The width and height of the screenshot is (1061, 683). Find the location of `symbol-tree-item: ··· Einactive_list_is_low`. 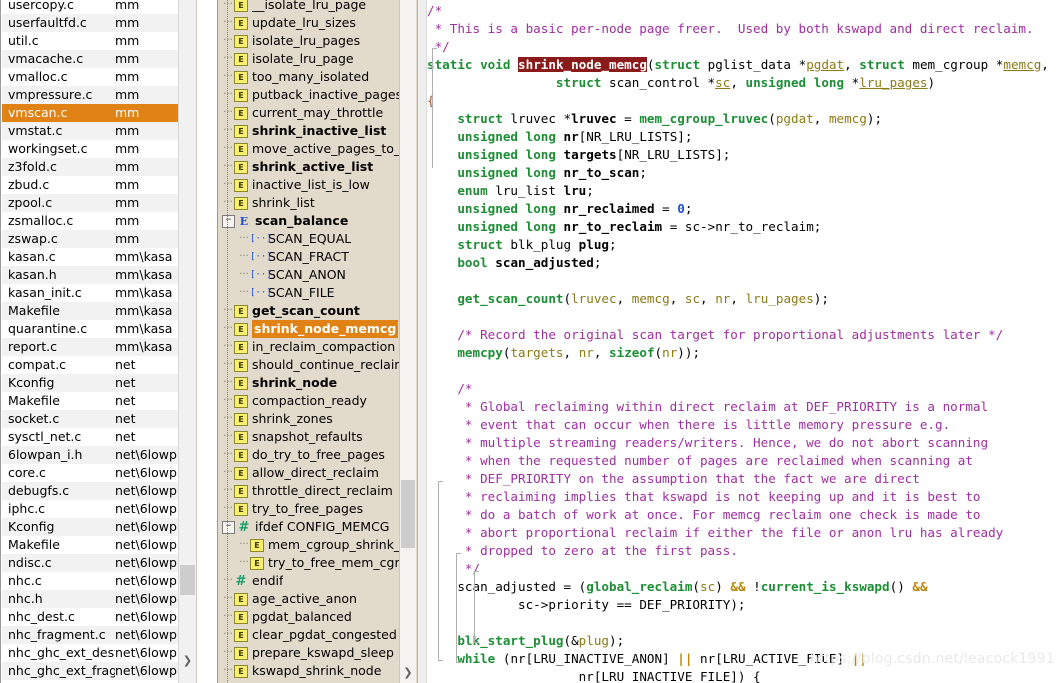

symbol-tree-item: ··· Einactive_list_is_low is located at coordinates (309, 185).